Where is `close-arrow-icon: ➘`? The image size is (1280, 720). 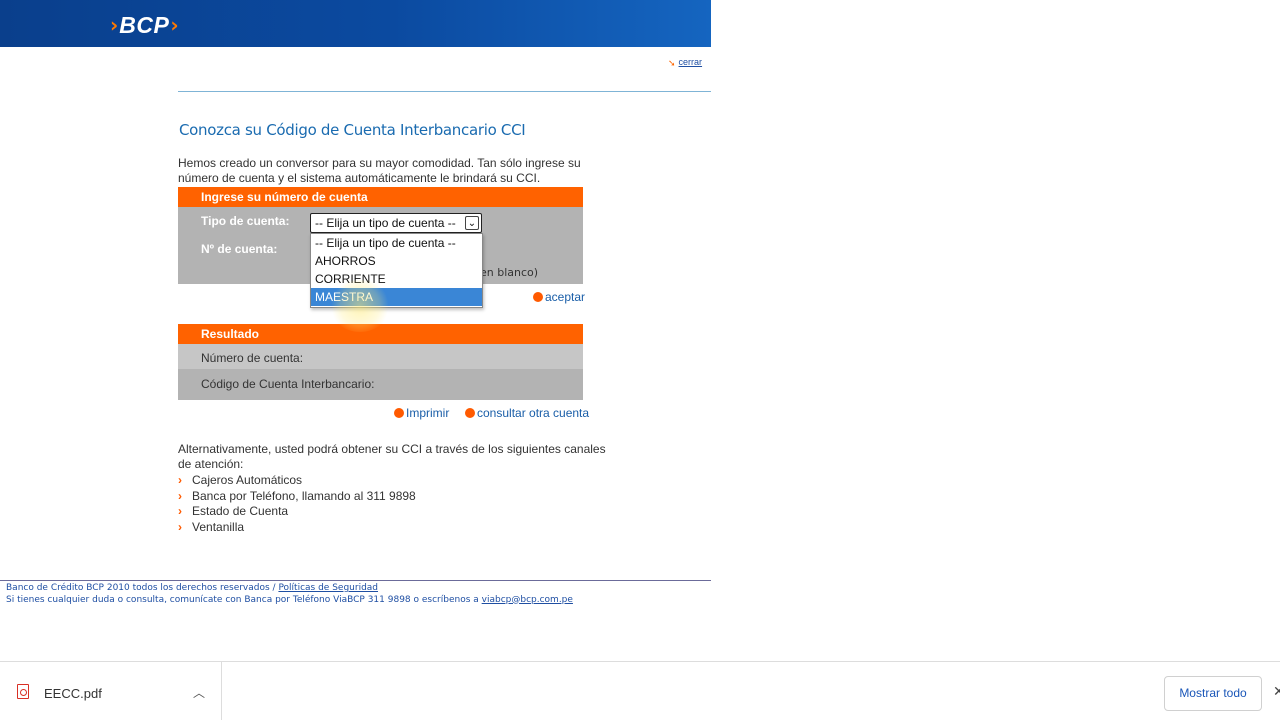 close-arrow-icon: ➘ is located at coordinates (672, 63).